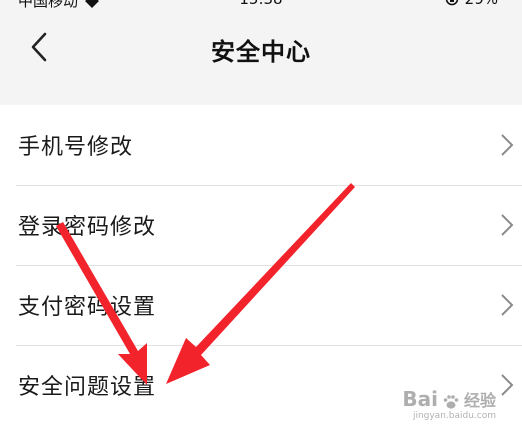 This screenshot has width=522, height=425. What do you see at coordinates (452, 3) in the screenshot?
I see `rotation-lock-icon` at bounding box center [452, 3].